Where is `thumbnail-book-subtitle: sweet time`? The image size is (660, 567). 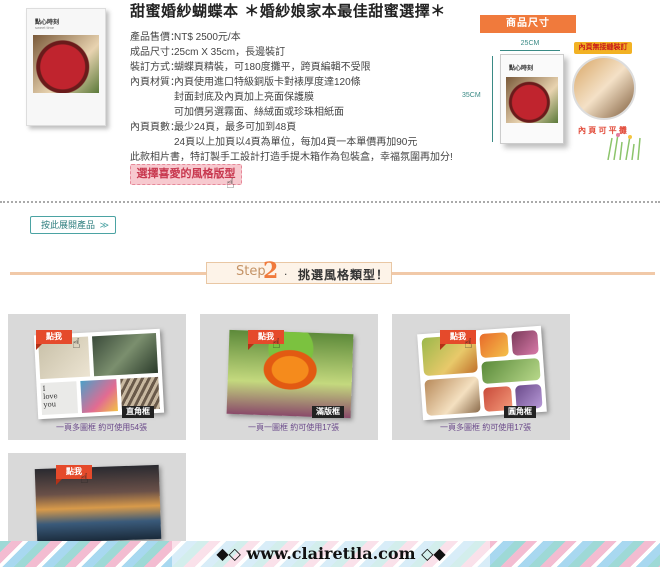 thumbnail-book-subtitle: sweet time is located at coordinates (45, 27).